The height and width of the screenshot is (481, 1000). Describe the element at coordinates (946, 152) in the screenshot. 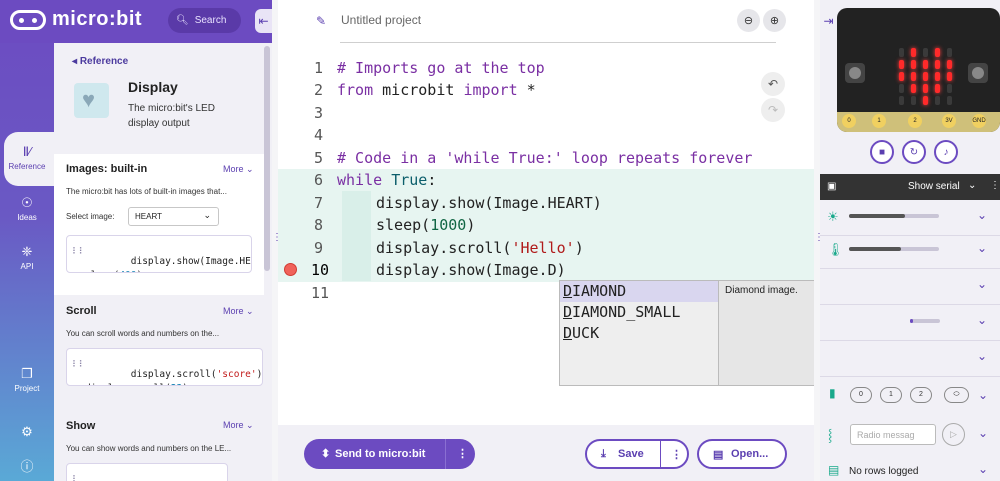

I see `mute-button: ♪` at that location.